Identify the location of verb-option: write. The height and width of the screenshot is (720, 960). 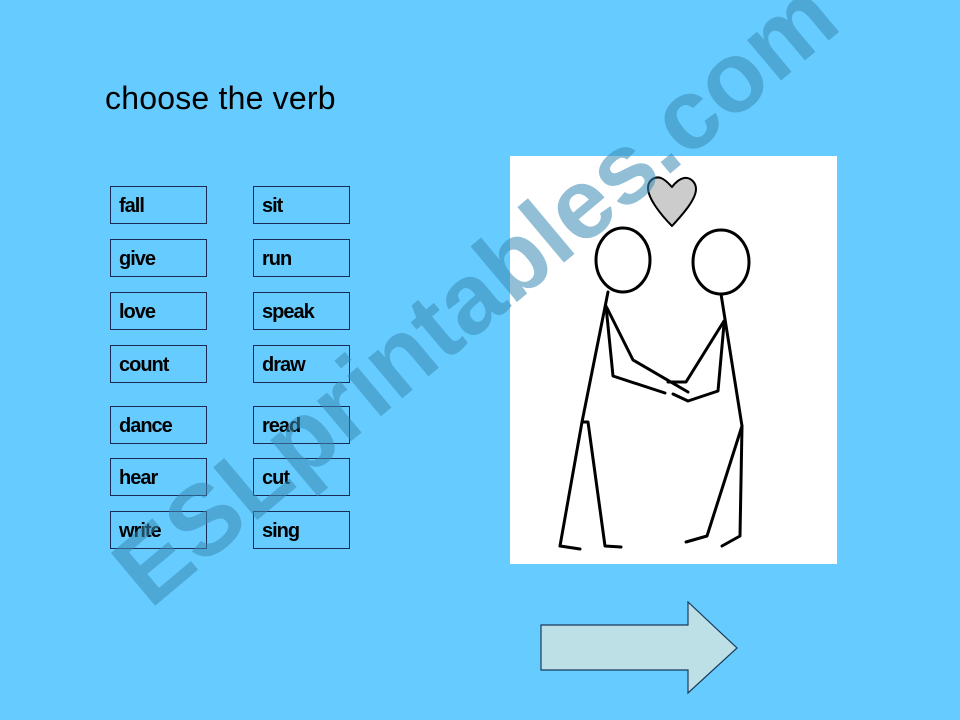
(158, 530).